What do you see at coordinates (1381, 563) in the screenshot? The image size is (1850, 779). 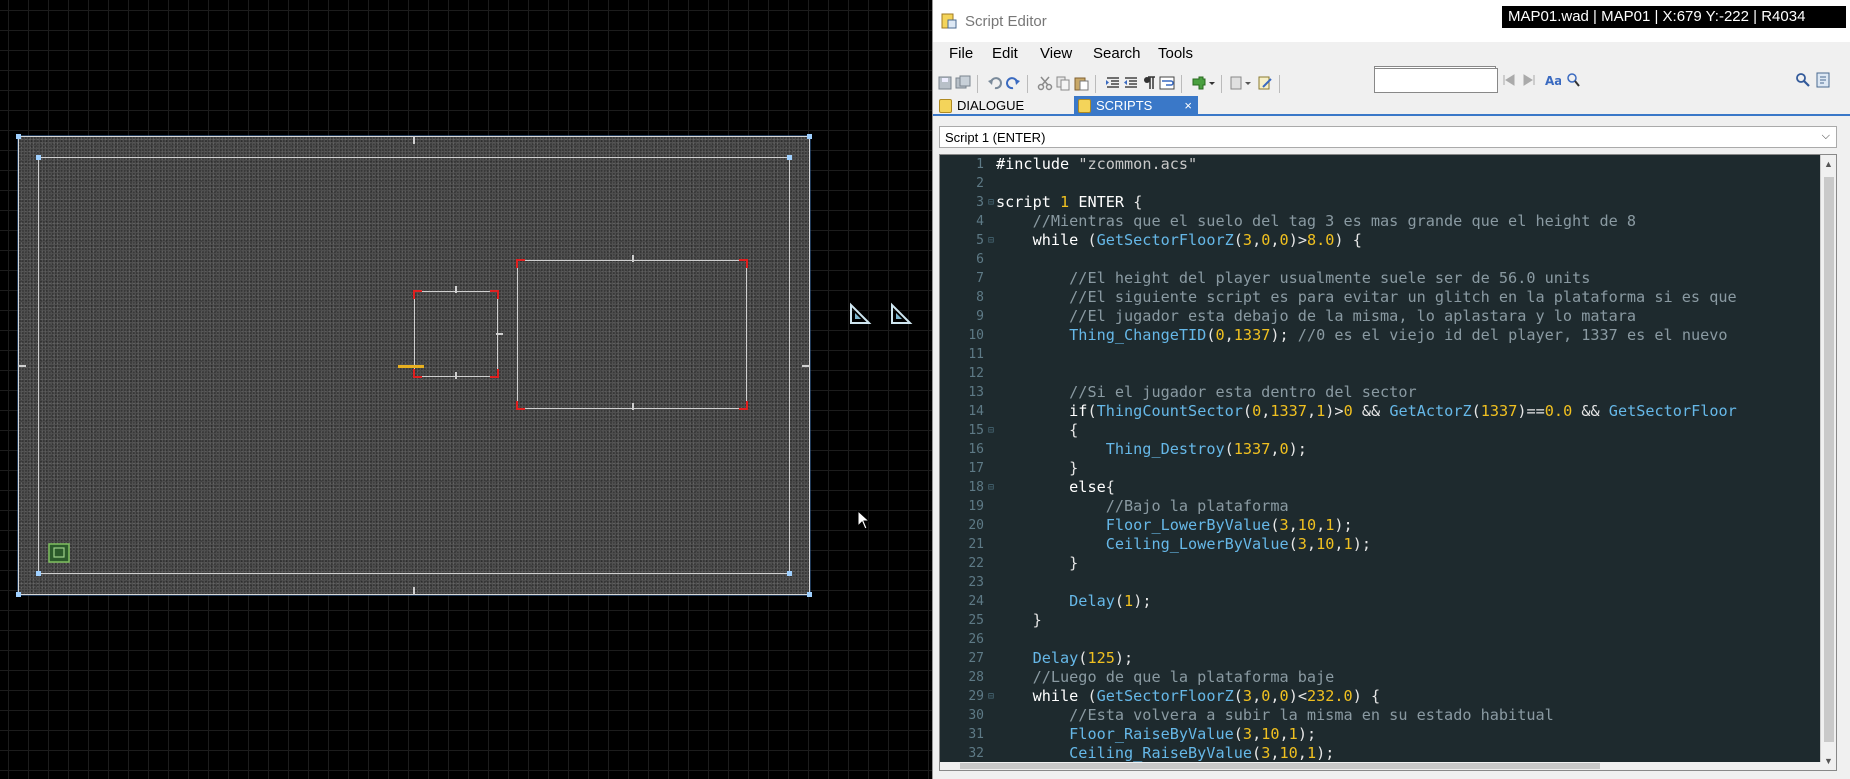 I see `code-line: 22 }` at bounding box center [1381, 563].